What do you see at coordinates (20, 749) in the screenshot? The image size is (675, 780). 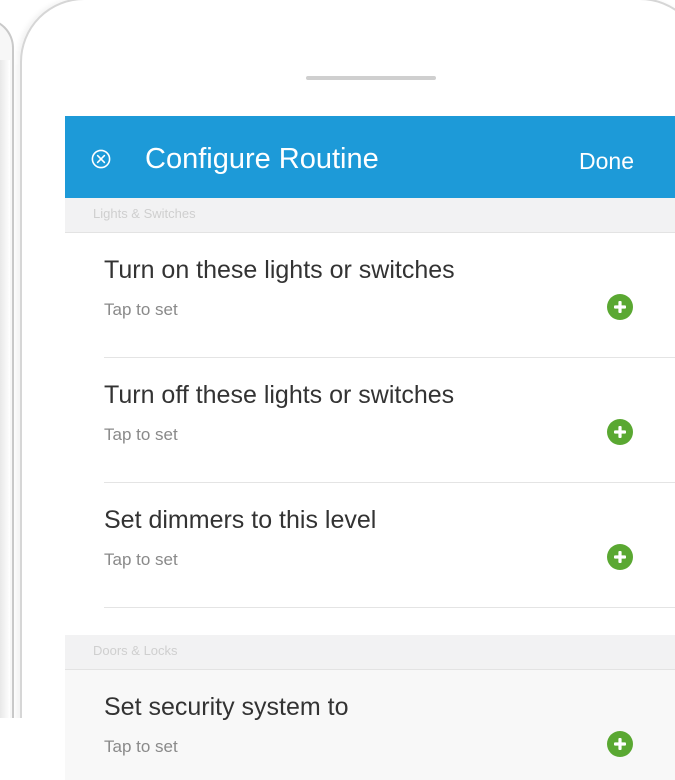 I see `image-corner` at bounding box center [20, 749].